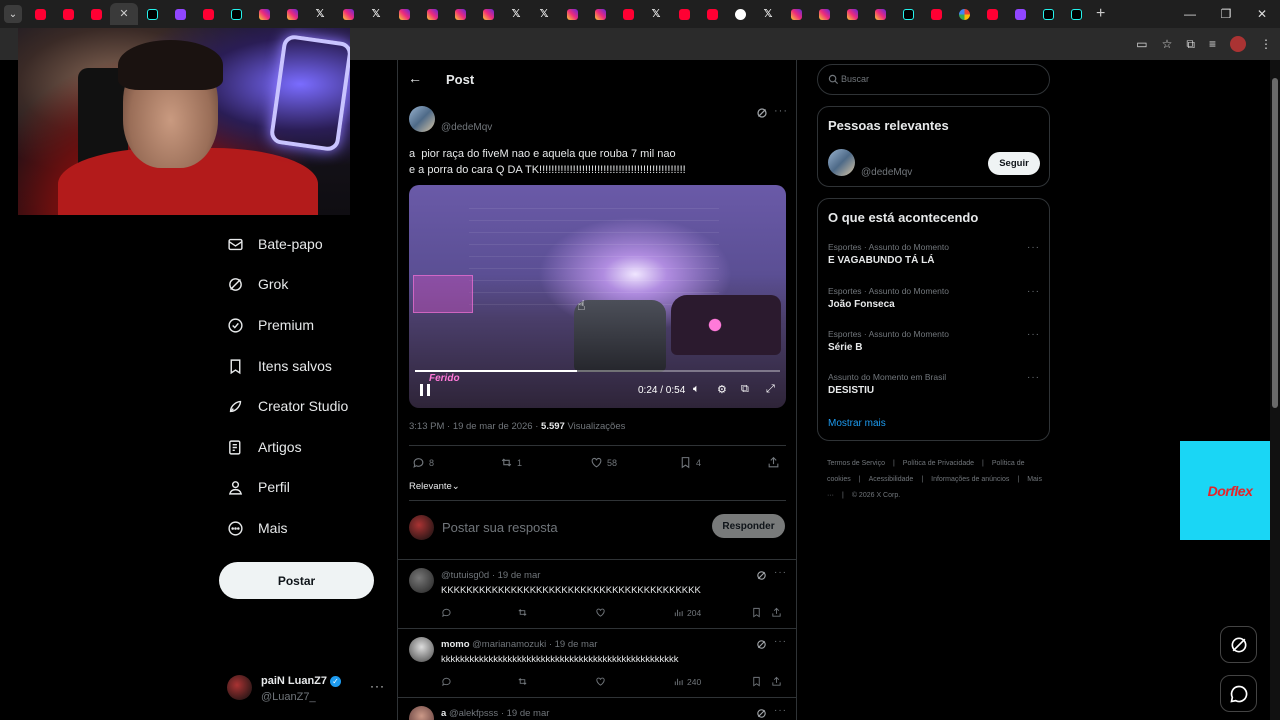 The width and height of the screenshot is (1280, 720). What do you see at coordinates (722, 389) in the screenshot?
I see `settings-gear-icon: ⚙` at bounding box center [722, 389].